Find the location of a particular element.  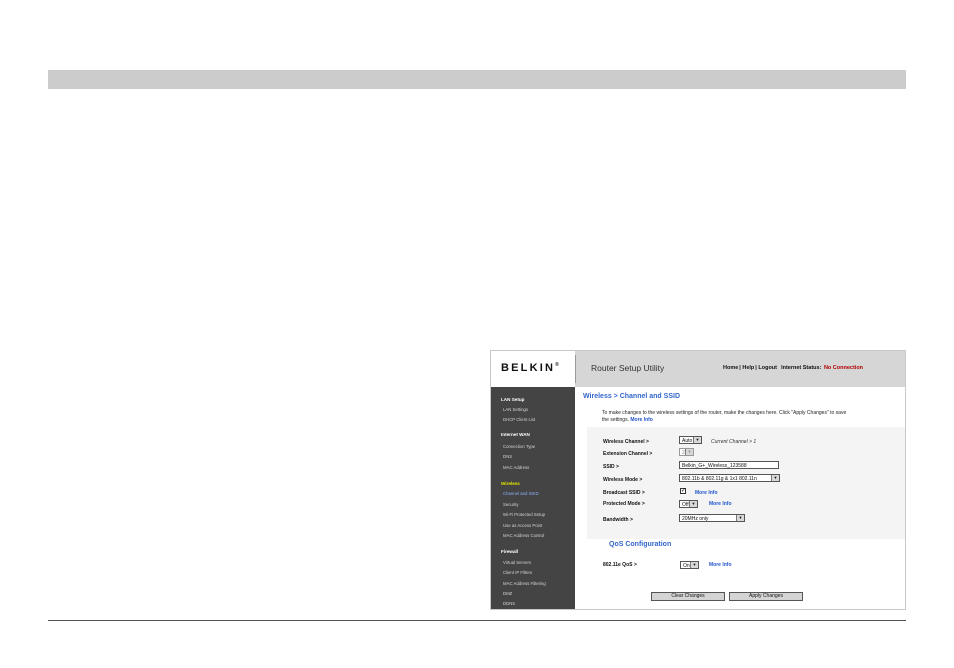

sidebar-group-wan: Internet WAN is located at coordinates (515, 434).